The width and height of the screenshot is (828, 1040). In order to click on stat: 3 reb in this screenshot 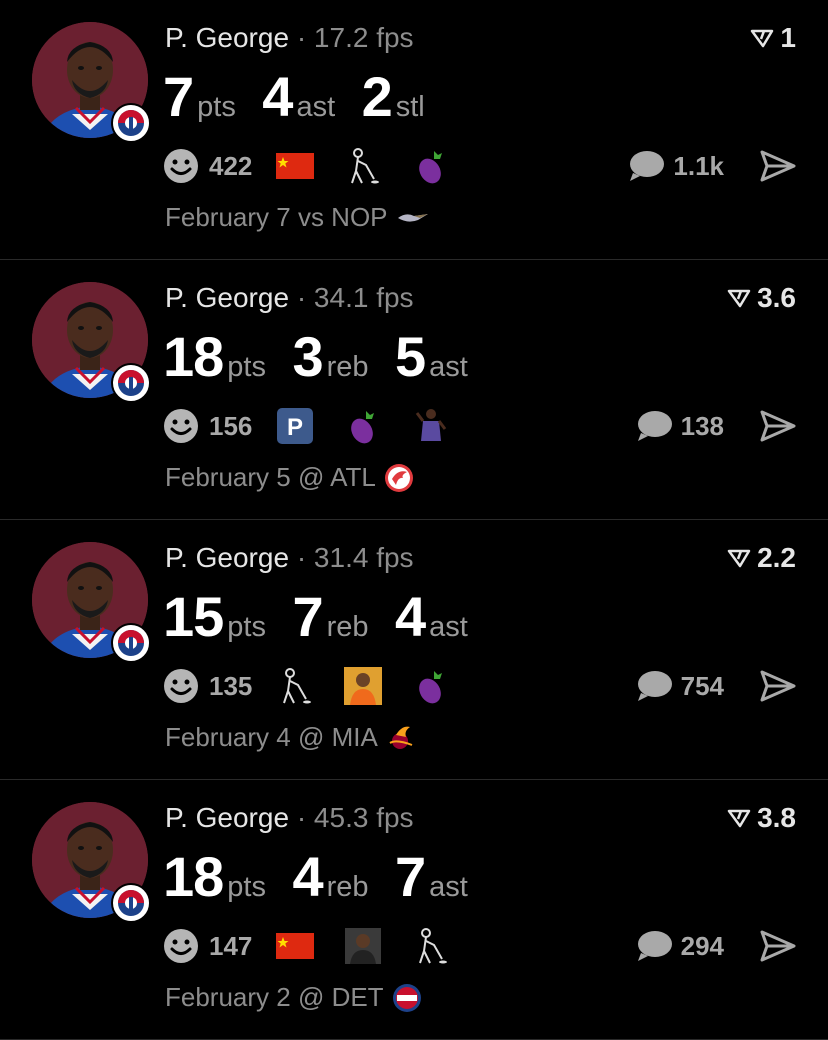, I will do `click(330, 356)`.